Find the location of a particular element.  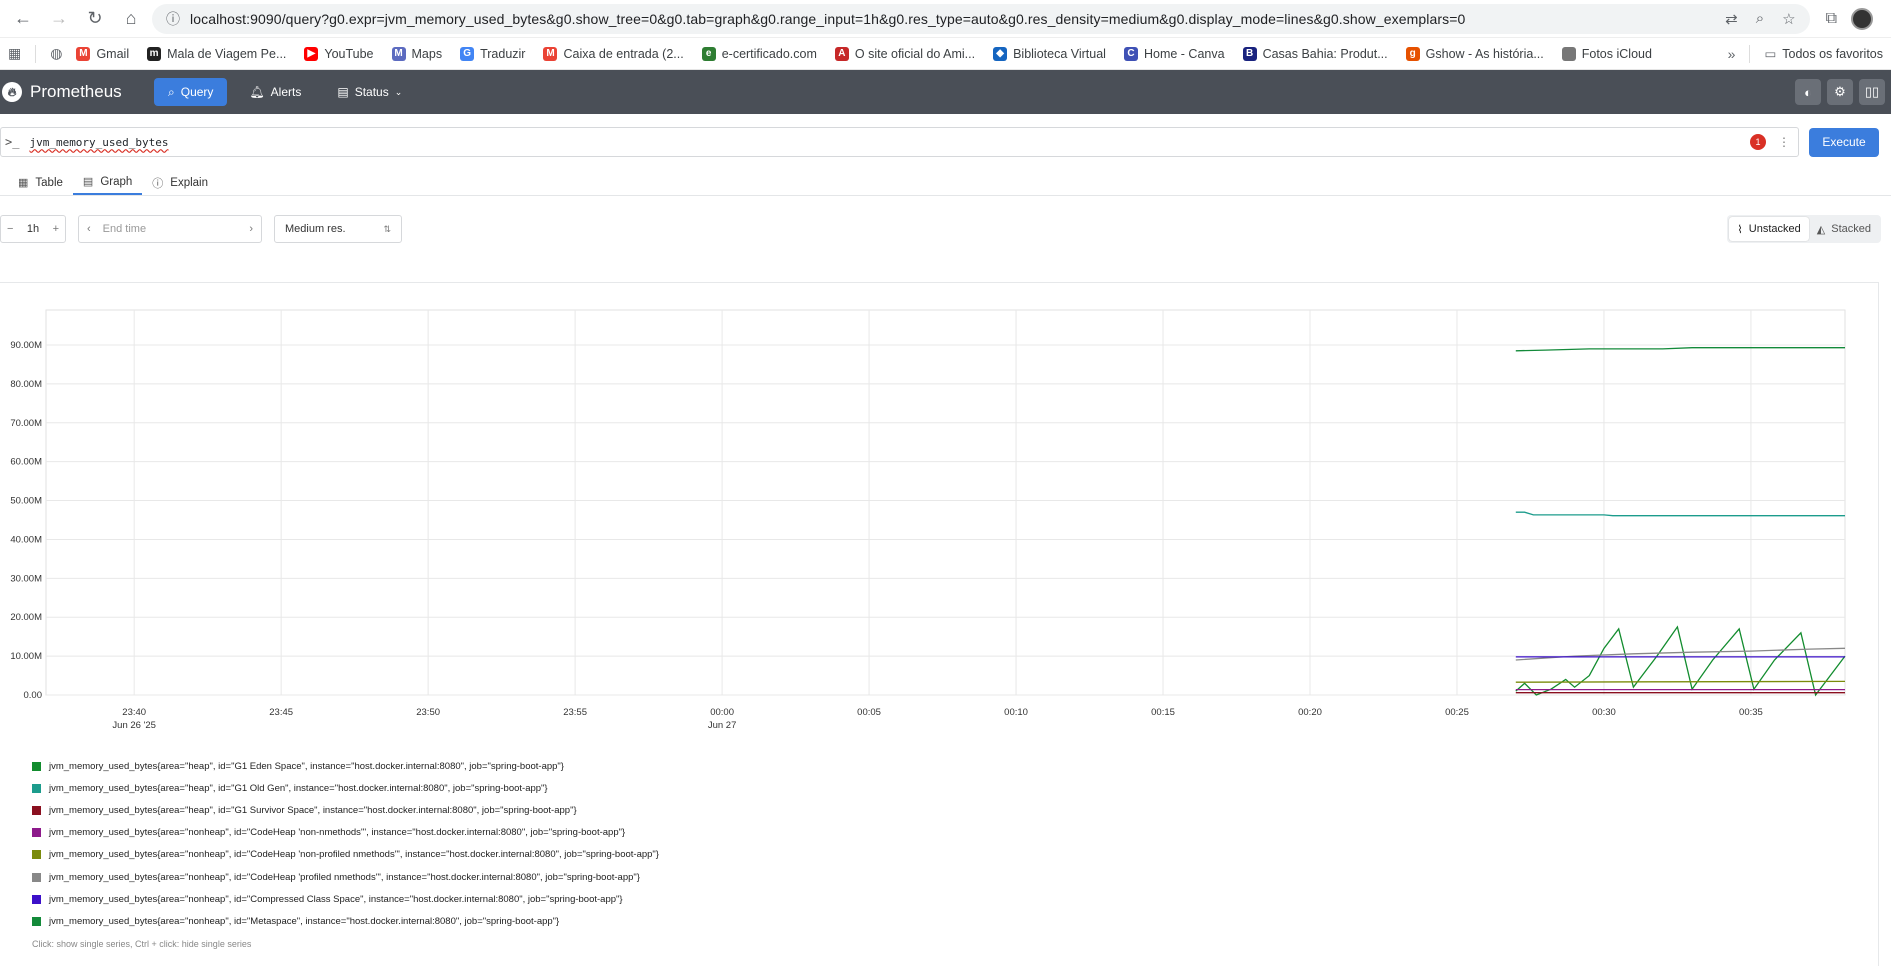

folder-icon: ▭ is located at coordinates (1770, 54).